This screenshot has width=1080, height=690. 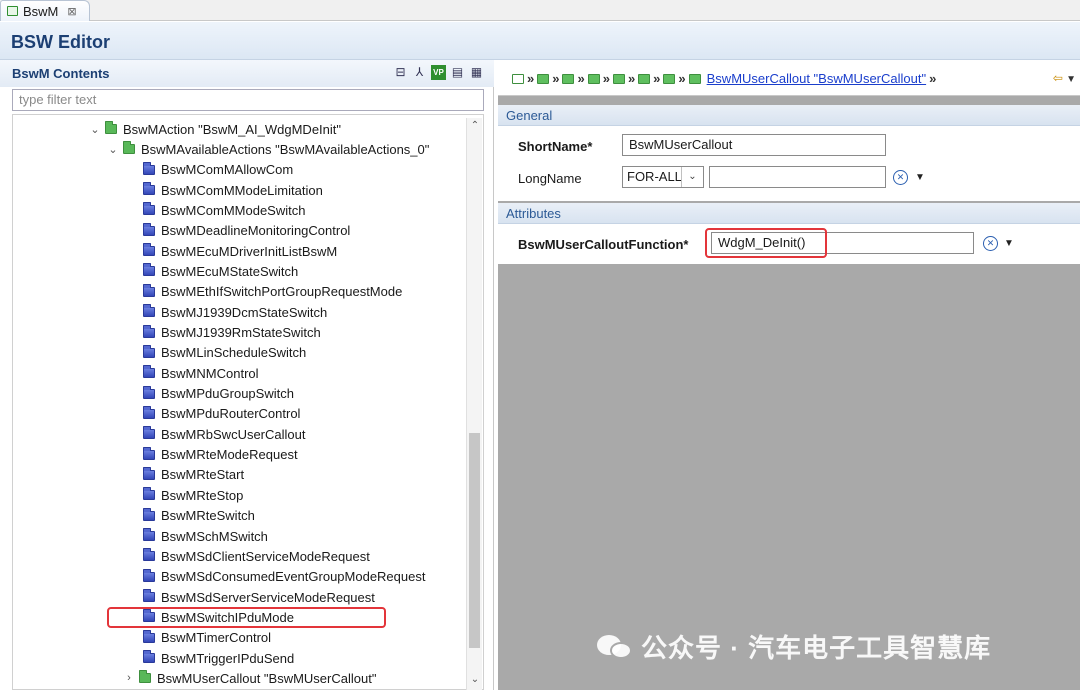 I want to click on tree-item: BswMComMModeSwitch, so click(x=223, y=210).